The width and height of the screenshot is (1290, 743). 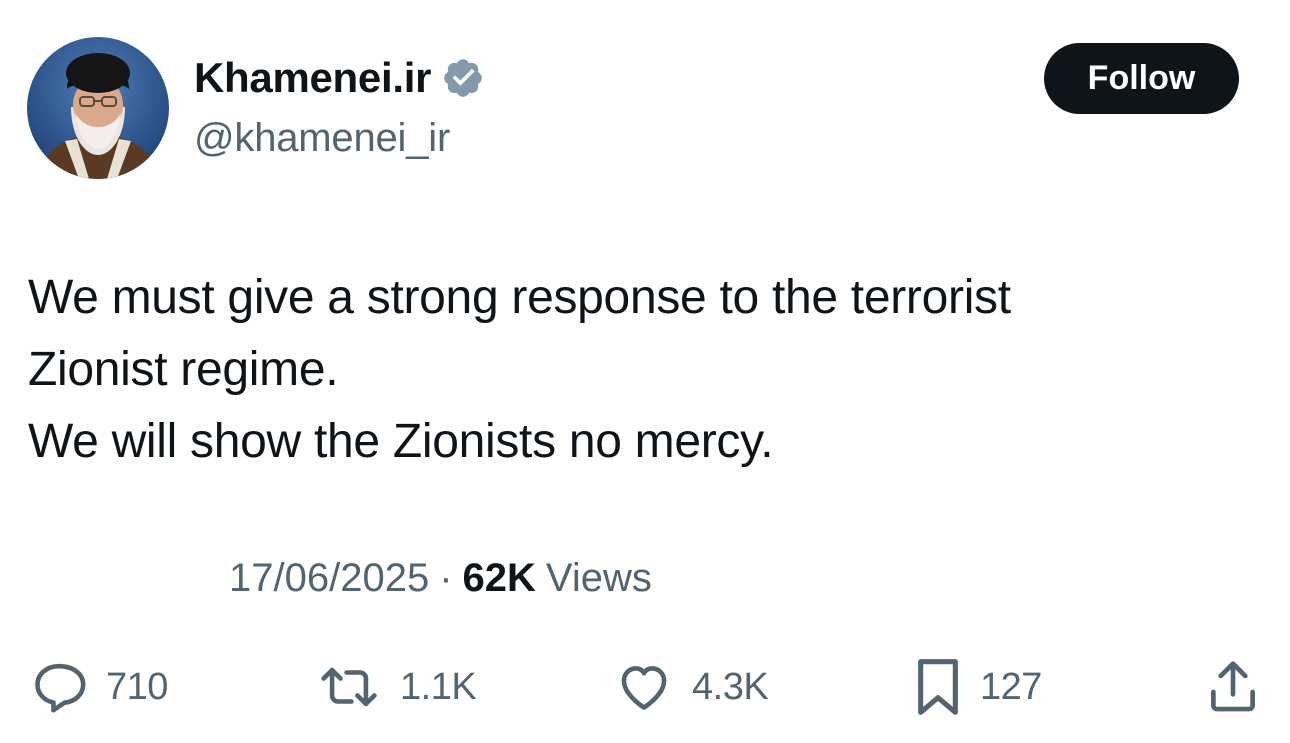 What do you see at coordinates (322, 138) in the screenshot?
I see `author-handle: @khamenei_ir` at bounding box center [322, 138].